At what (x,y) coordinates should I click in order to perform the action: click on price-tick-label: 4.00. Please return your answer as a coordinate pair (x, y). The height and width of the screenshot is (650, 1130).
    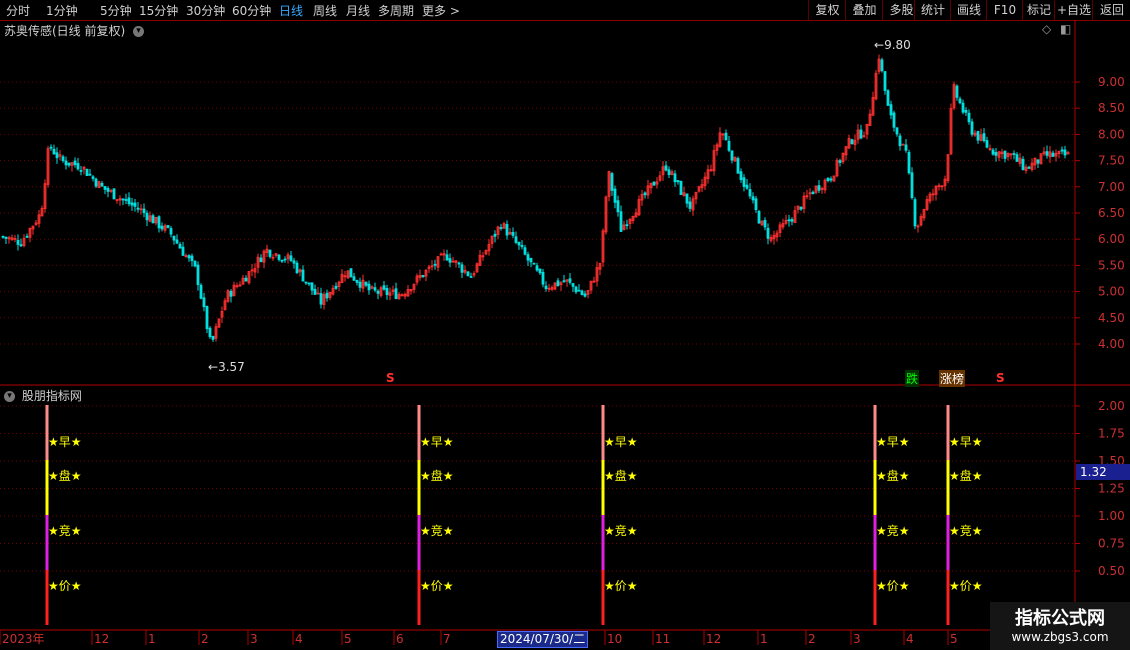
    Looking at the image, I should click on (1111, 344).